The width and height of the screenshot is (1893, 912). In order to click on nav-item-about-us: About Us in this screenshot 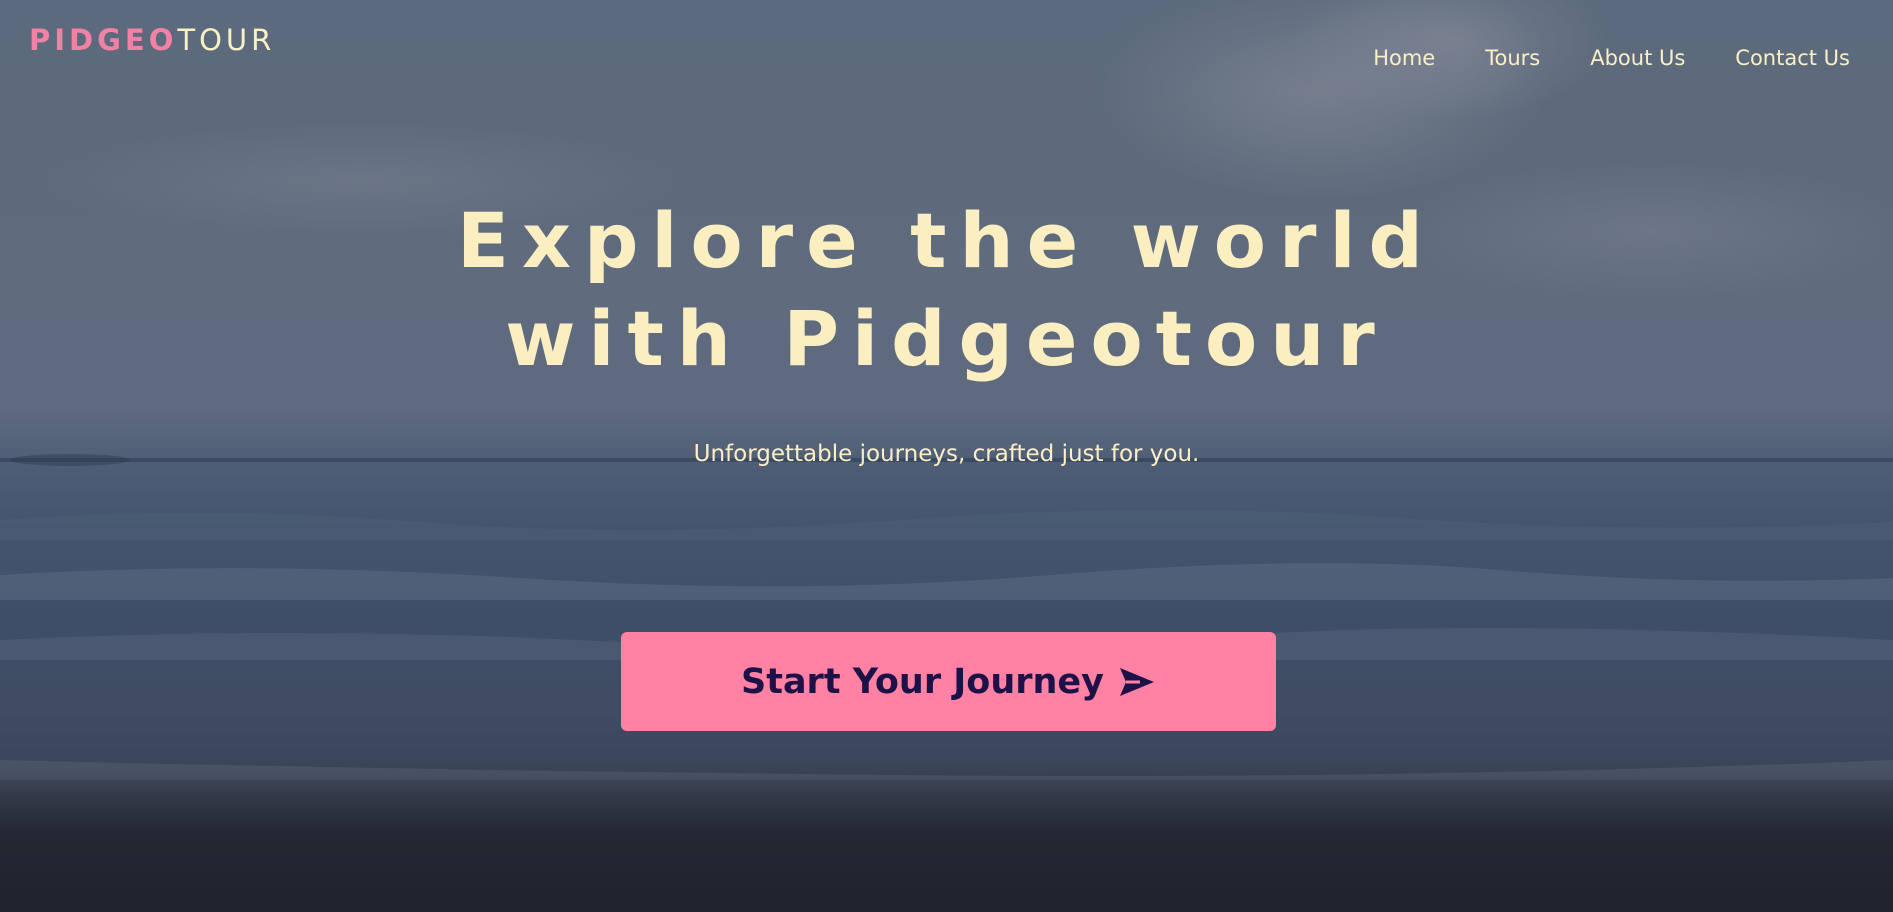, I will do `click(1637, 58)`.